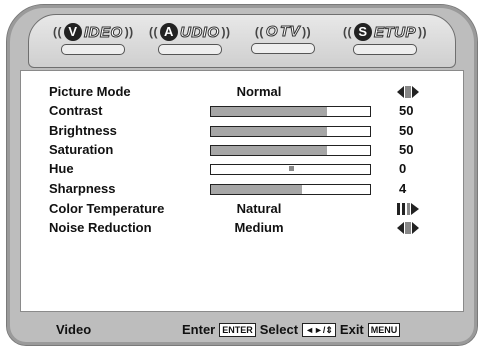 Image resolution: width=482 pixels, height=347 pixels. Describe the element at coordinates (74, 329) in the screenshot. I see `footer-section-label: Video` at that location.